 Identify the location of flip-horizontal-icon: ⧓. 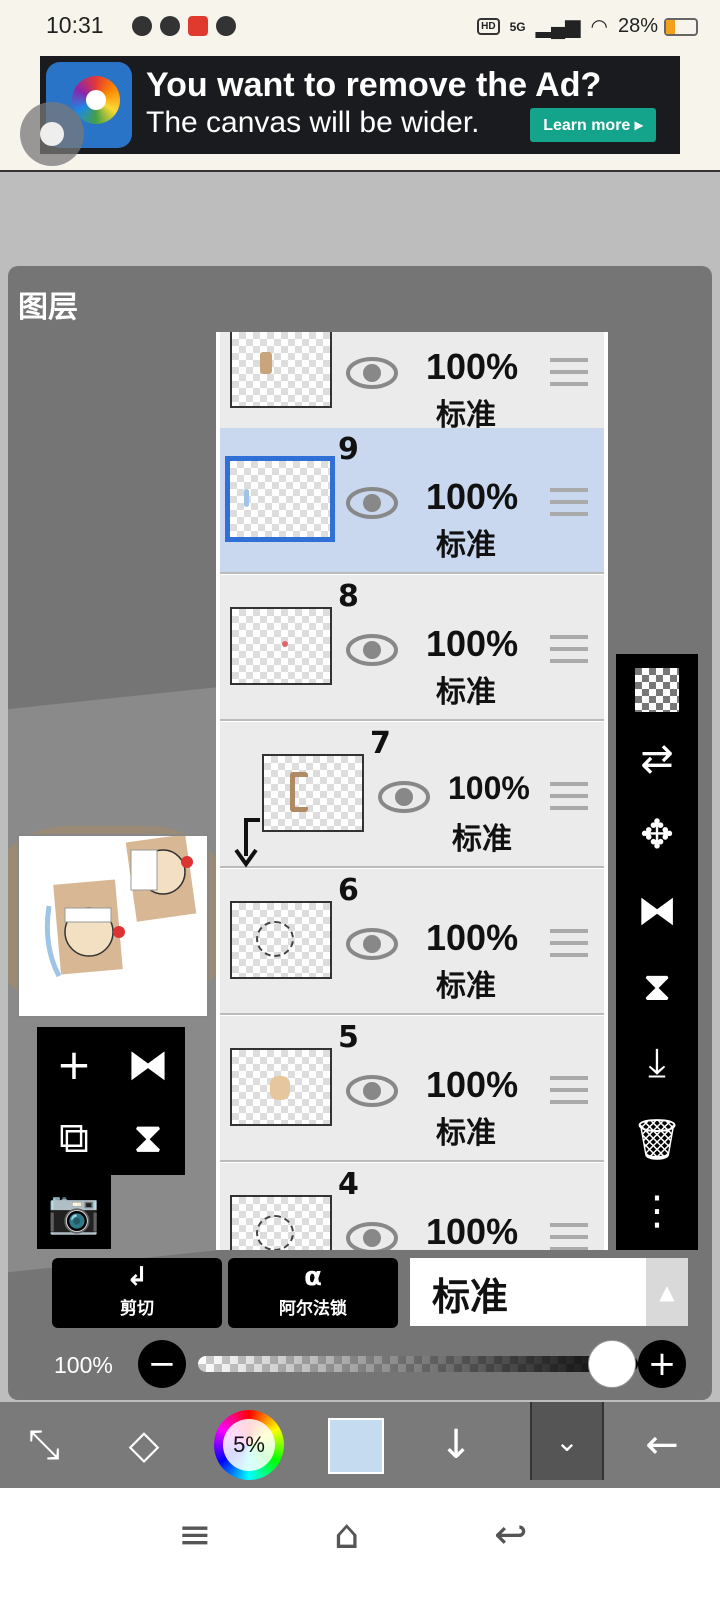
(657, 911).